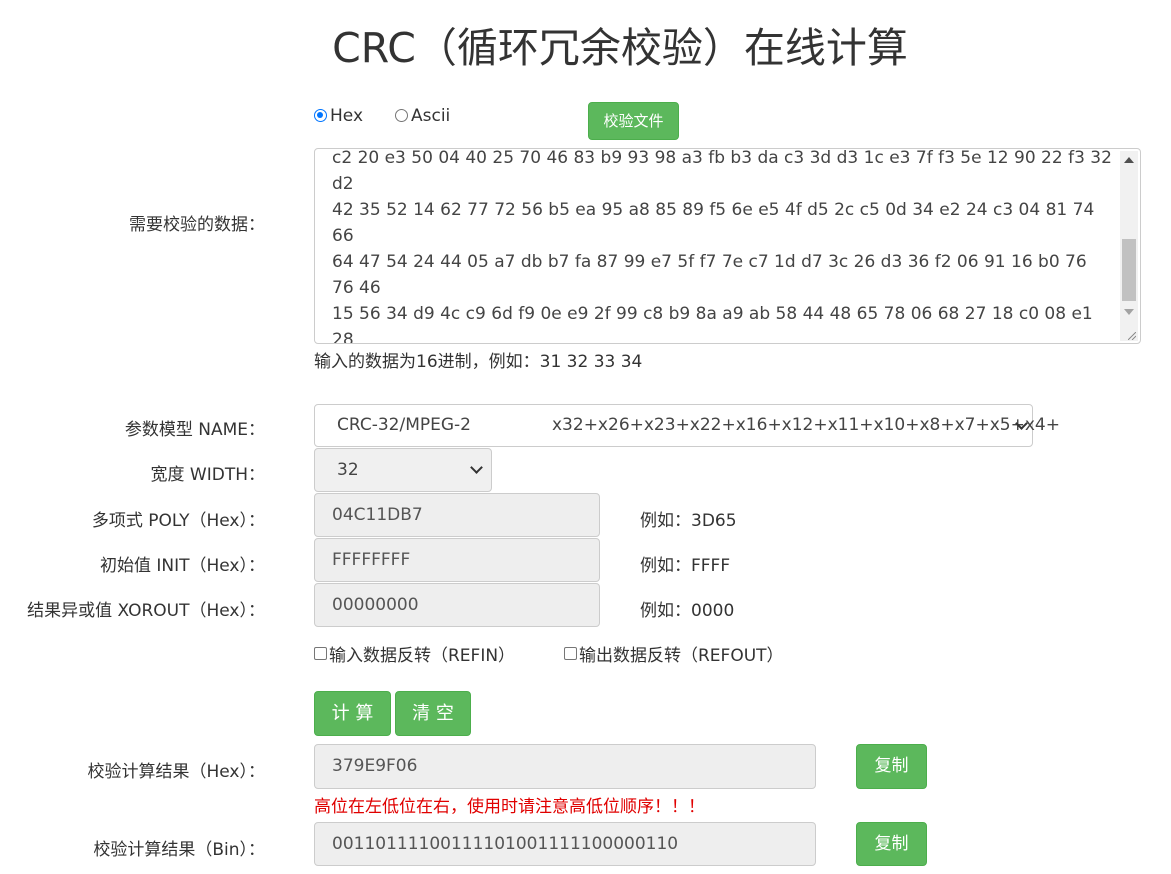 Image resolution: width=1171 pixels, height=874 pixels. What do you see at coordinates (178, 521) in the screenshot?
I see `poly-label: 多项式 POLY（Hex）：` at bounding box center [178, 521].